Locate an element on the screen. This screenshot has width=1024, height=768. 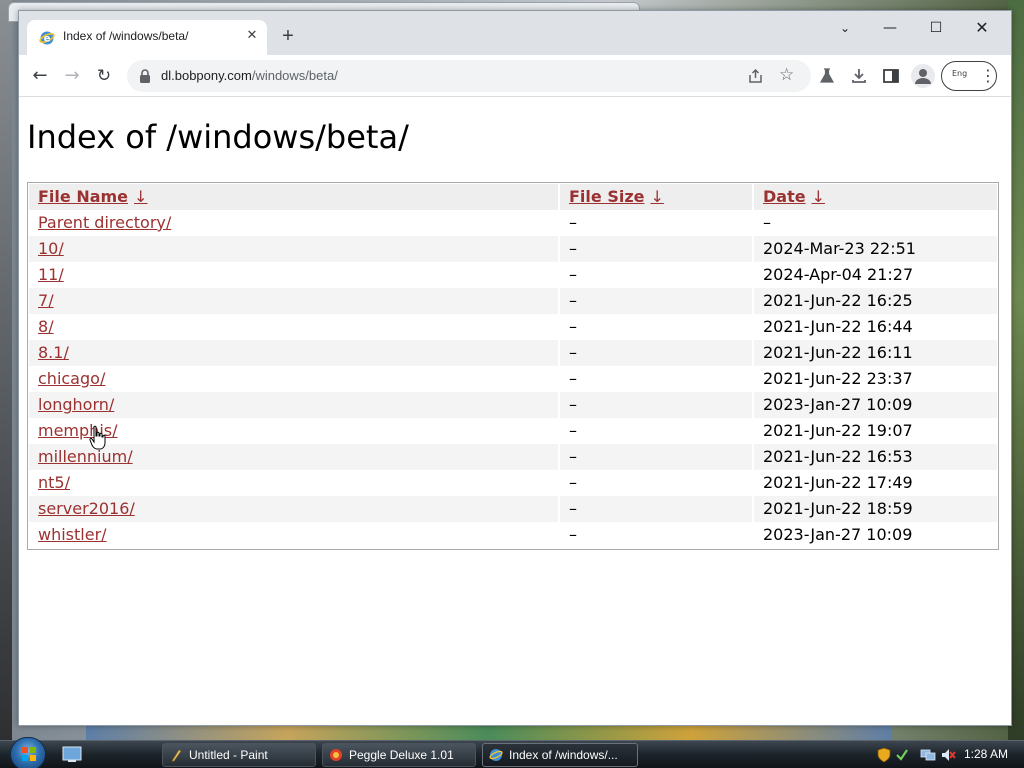
table-row: memphis/– 2021-Jun-22 19:07 is located at coordinates (513, 431).